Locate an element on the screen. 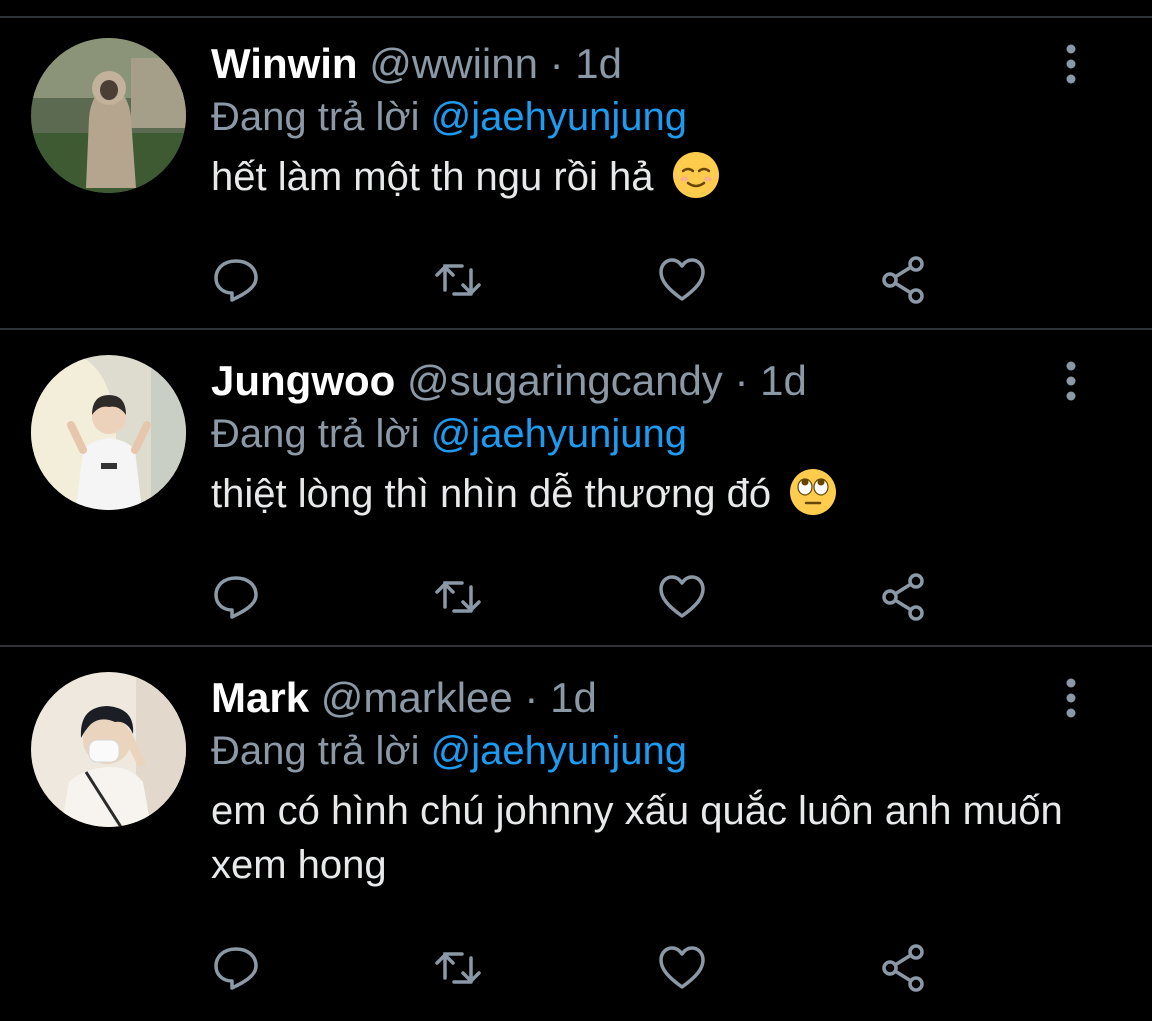 The width and height of the screenshot is (1152, 1021). display-name: Jungwoo is located at coordinates (303, 380).